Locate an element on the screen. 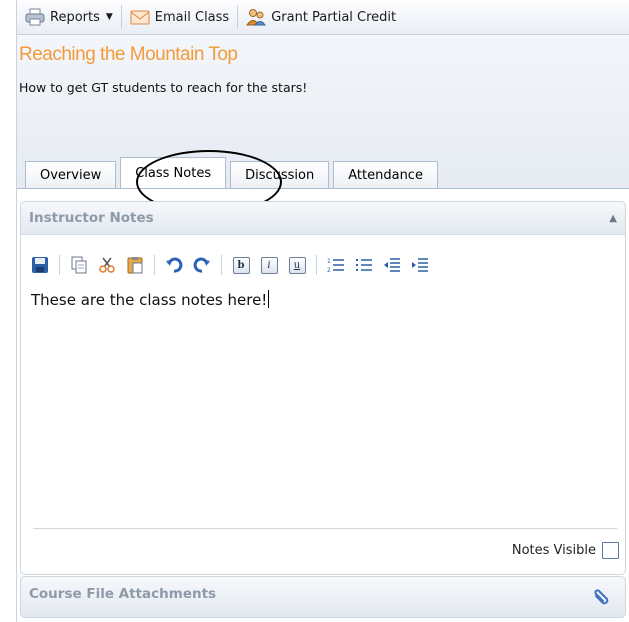 The height and width of the screenshot is (622, 629). indent-icon is located at coordinates (420, 265).